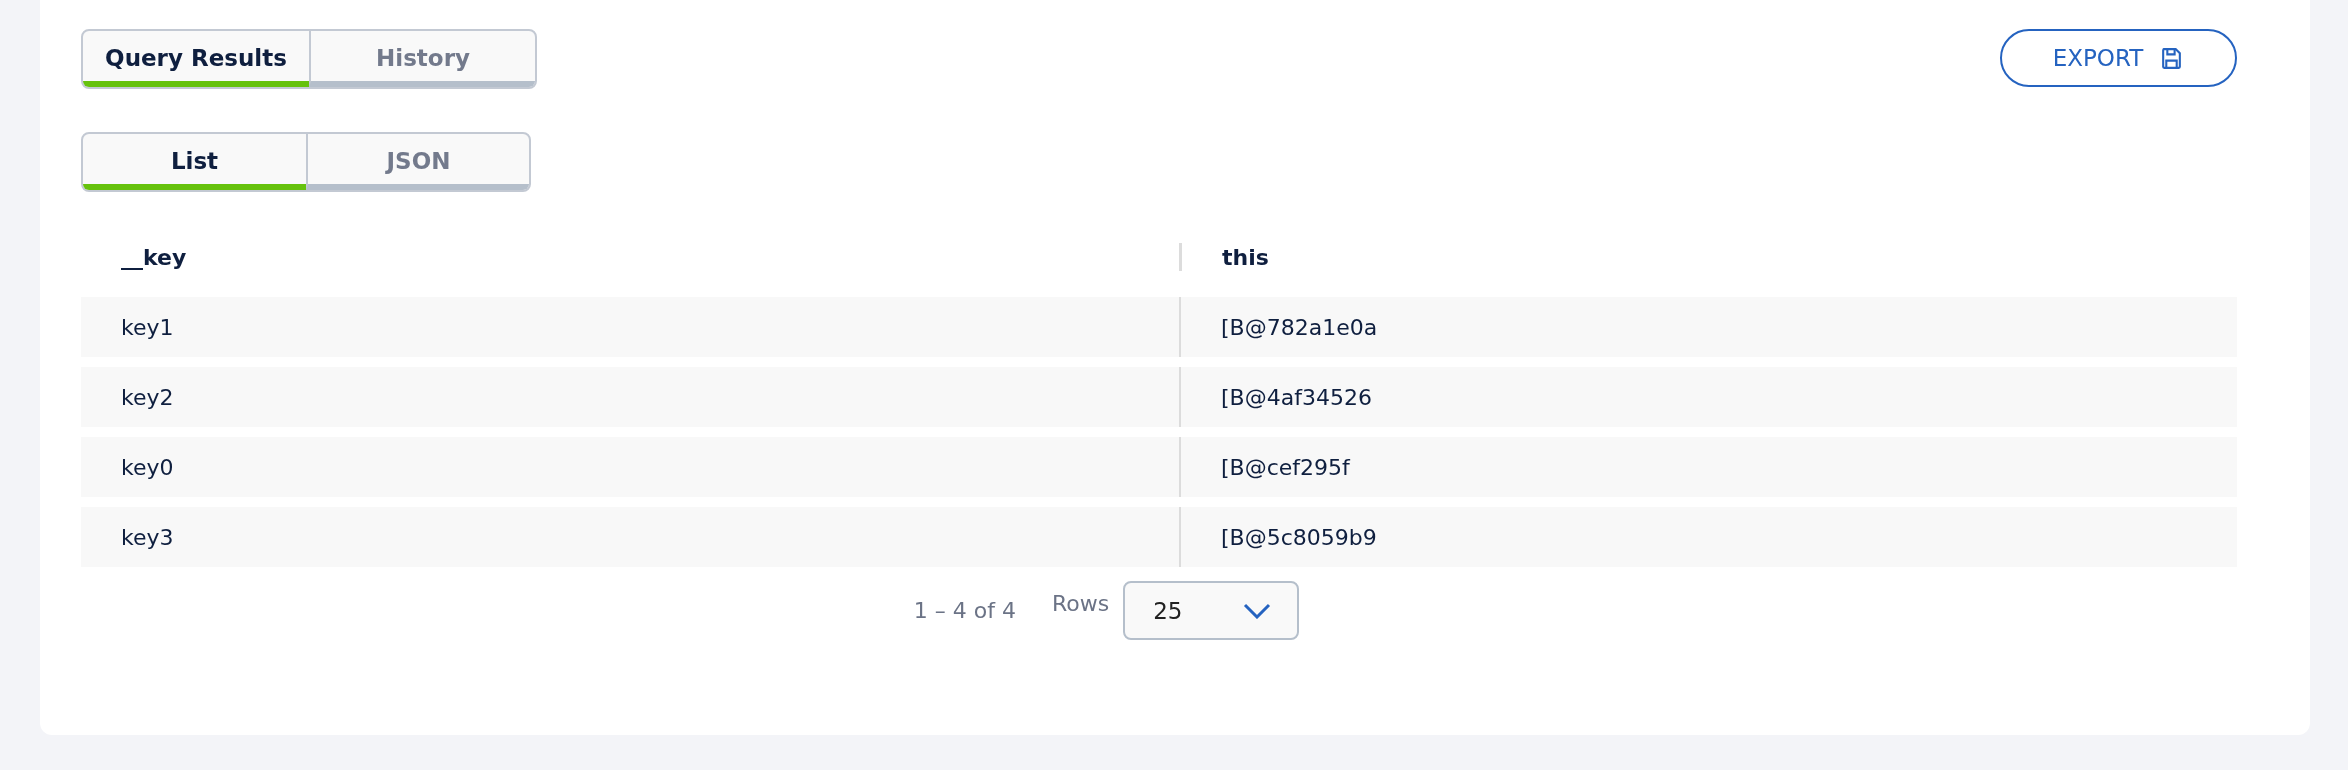  Describe the element at coordinates (194, 162) in the screenshot. I see `tab: List` at that location.